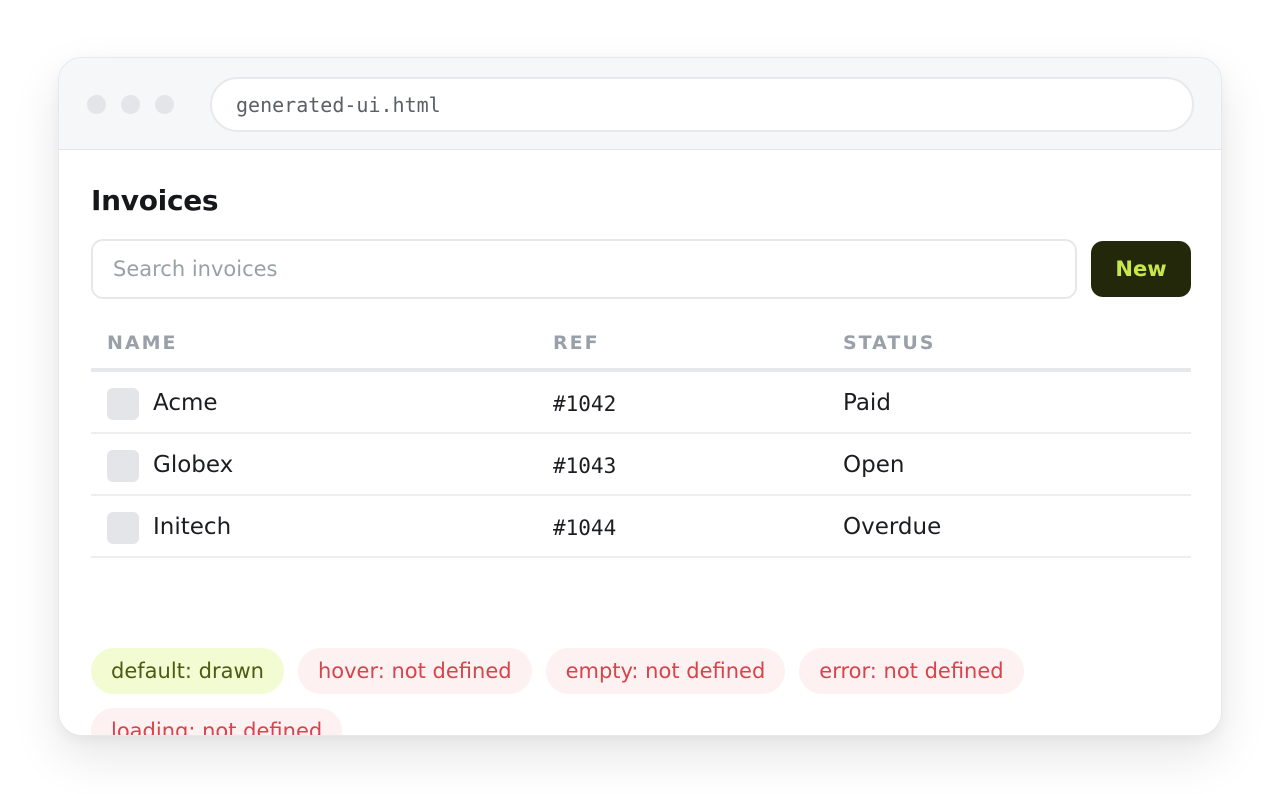  I want to click on state-chip-default: default: drawn, so click(187, 671).